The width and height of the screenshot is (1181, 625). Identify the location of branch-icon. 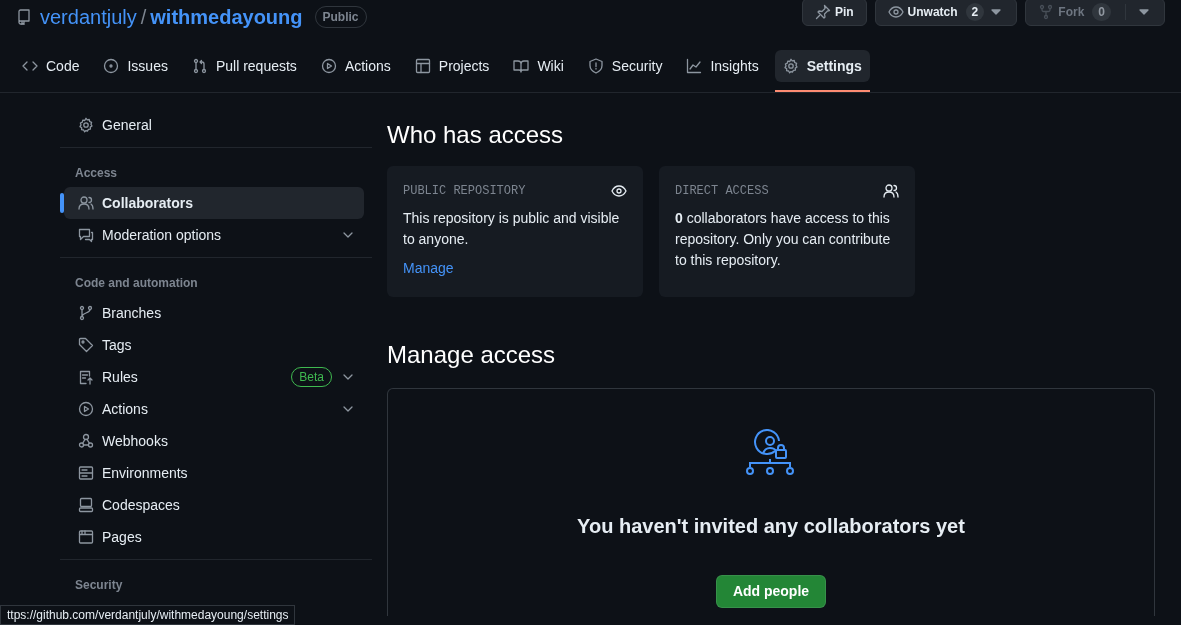
(86, 313).